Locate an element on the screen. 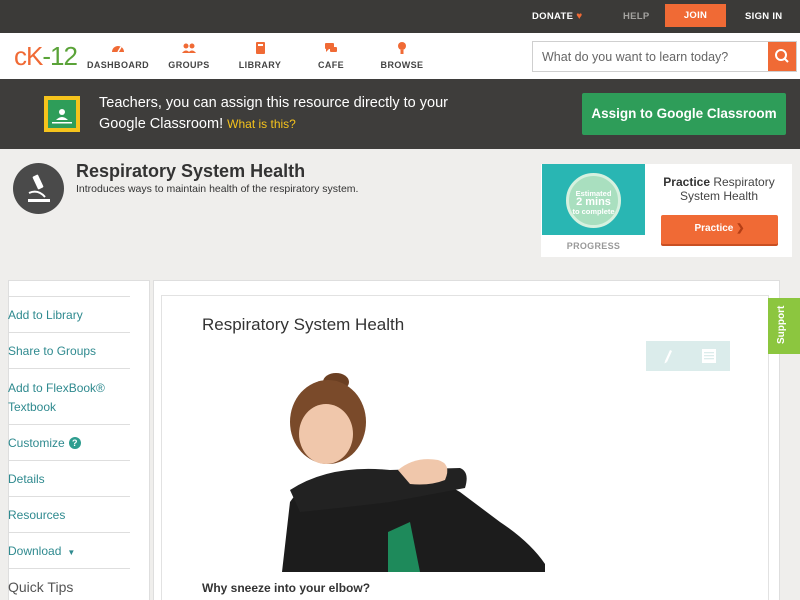 The width and height of the screenshot is (800, 600). support-tab: Support is located at coordinates (784, 326).